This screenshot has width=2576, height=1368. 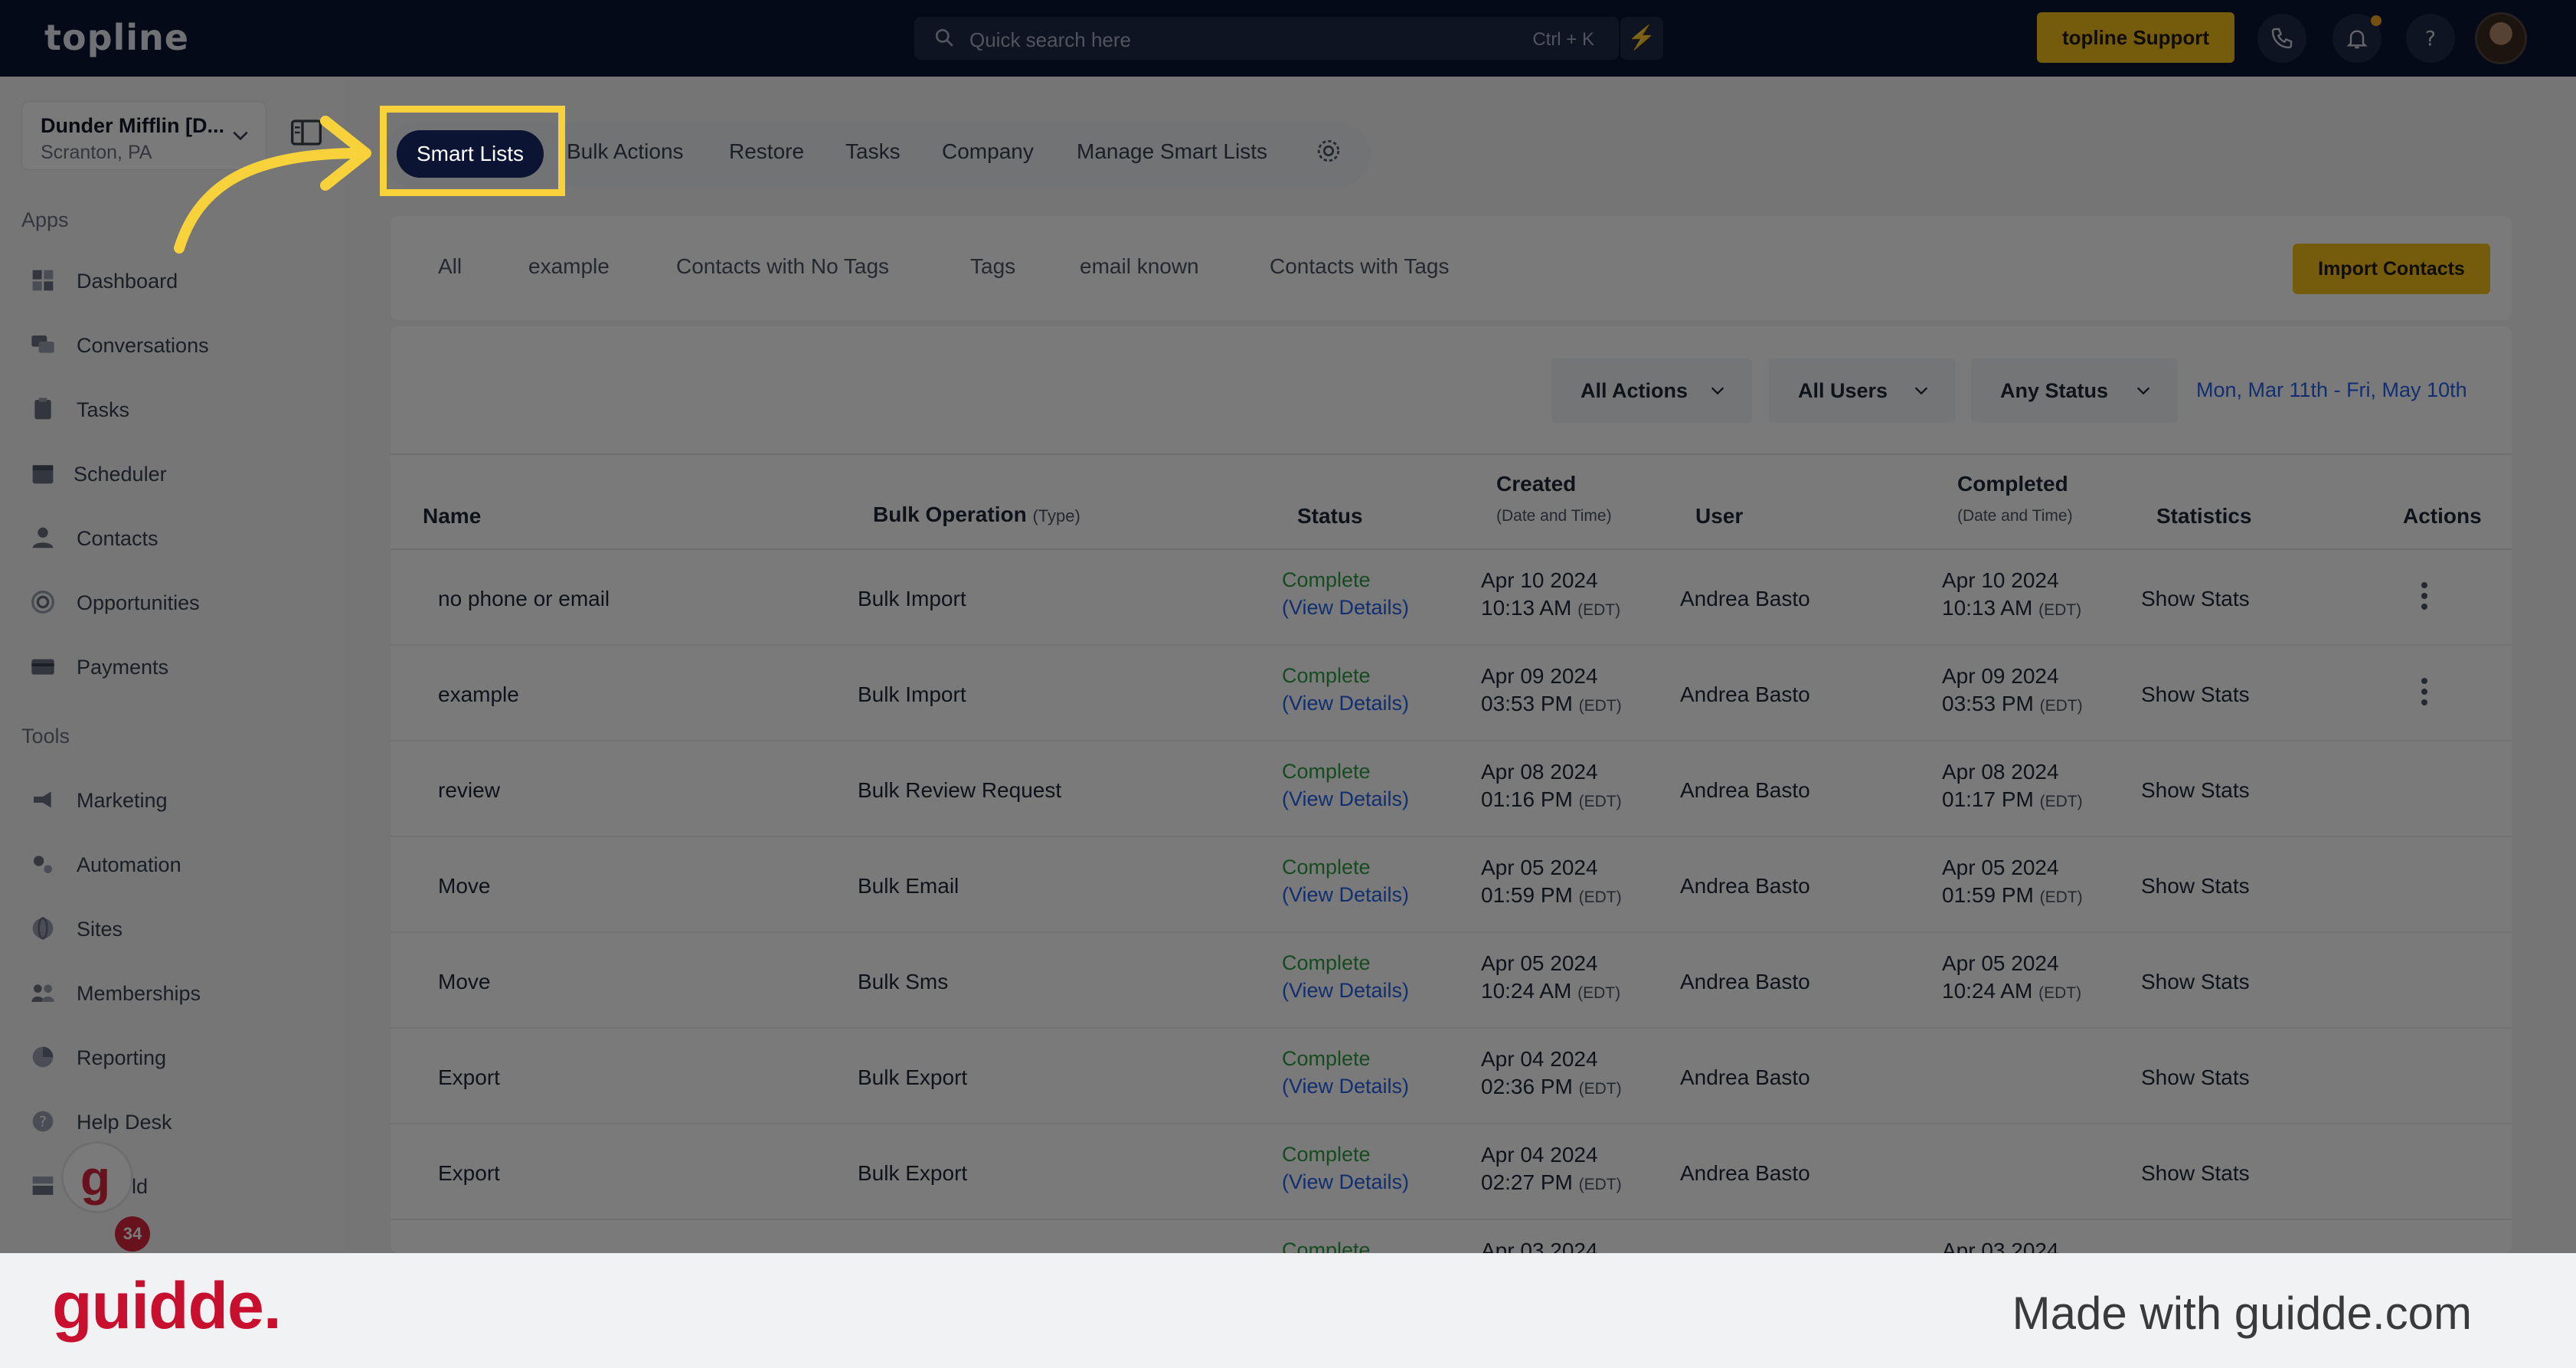 What do you see at coordinates (176, 864) in the screenshot?
I see `sidebar-item-automation: Automation` at bounding box center [176, 864].